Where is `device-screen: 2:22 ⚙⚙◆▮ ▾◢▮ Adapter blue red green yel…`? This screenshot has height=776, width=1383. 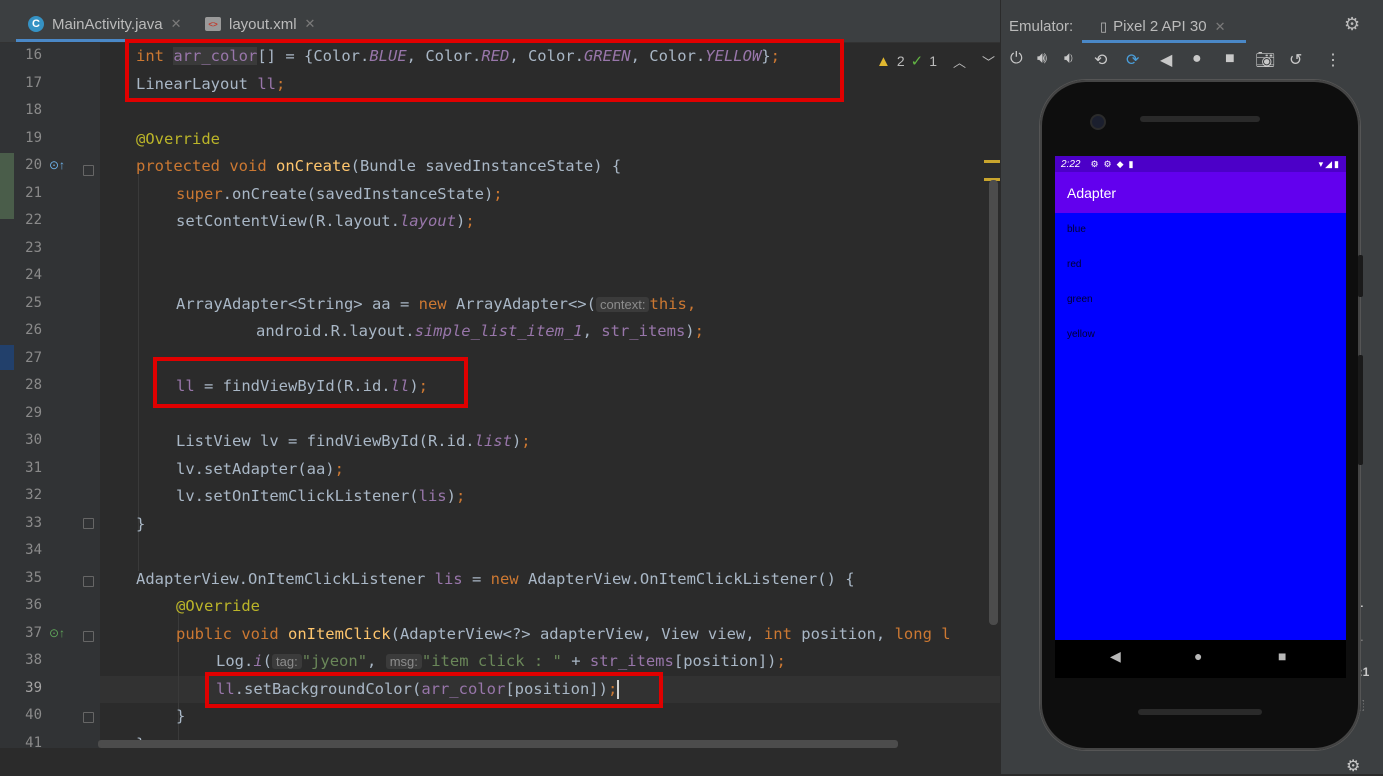 device-screen: 2:22 ⚙⚙◆▮ ▾◢▮ Adapter blue red green yel… is located at coordinates (1200, 398).